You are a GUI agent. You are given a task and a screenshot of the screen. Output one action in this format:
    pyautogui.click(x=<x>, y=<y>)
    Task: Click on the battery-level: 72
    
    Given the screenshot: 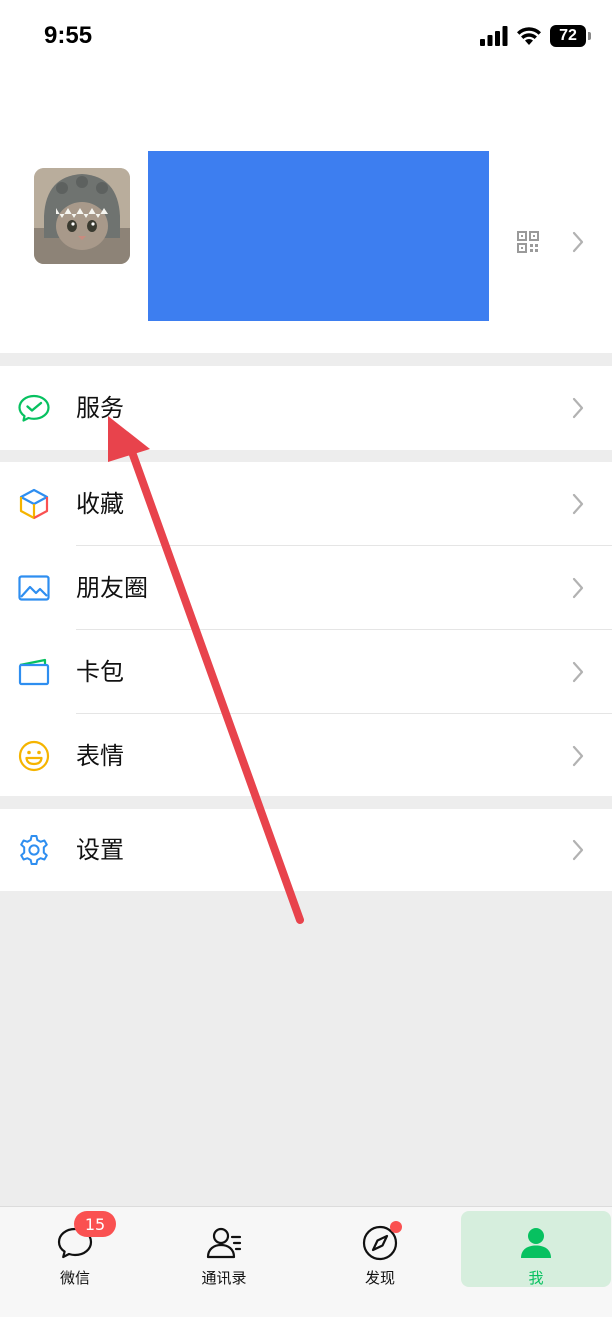 What is the action you would take?
    pyautogui.click(x=568, y=35)
    